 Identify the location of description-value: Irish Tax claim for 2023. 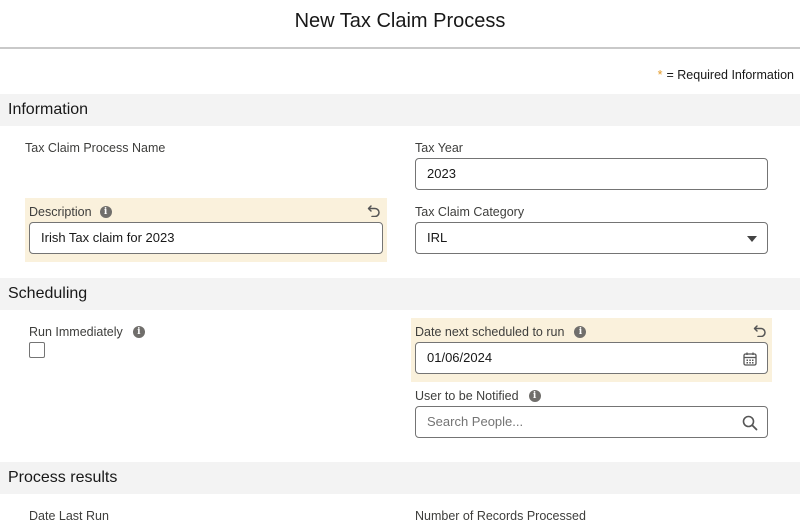
(108, 237).